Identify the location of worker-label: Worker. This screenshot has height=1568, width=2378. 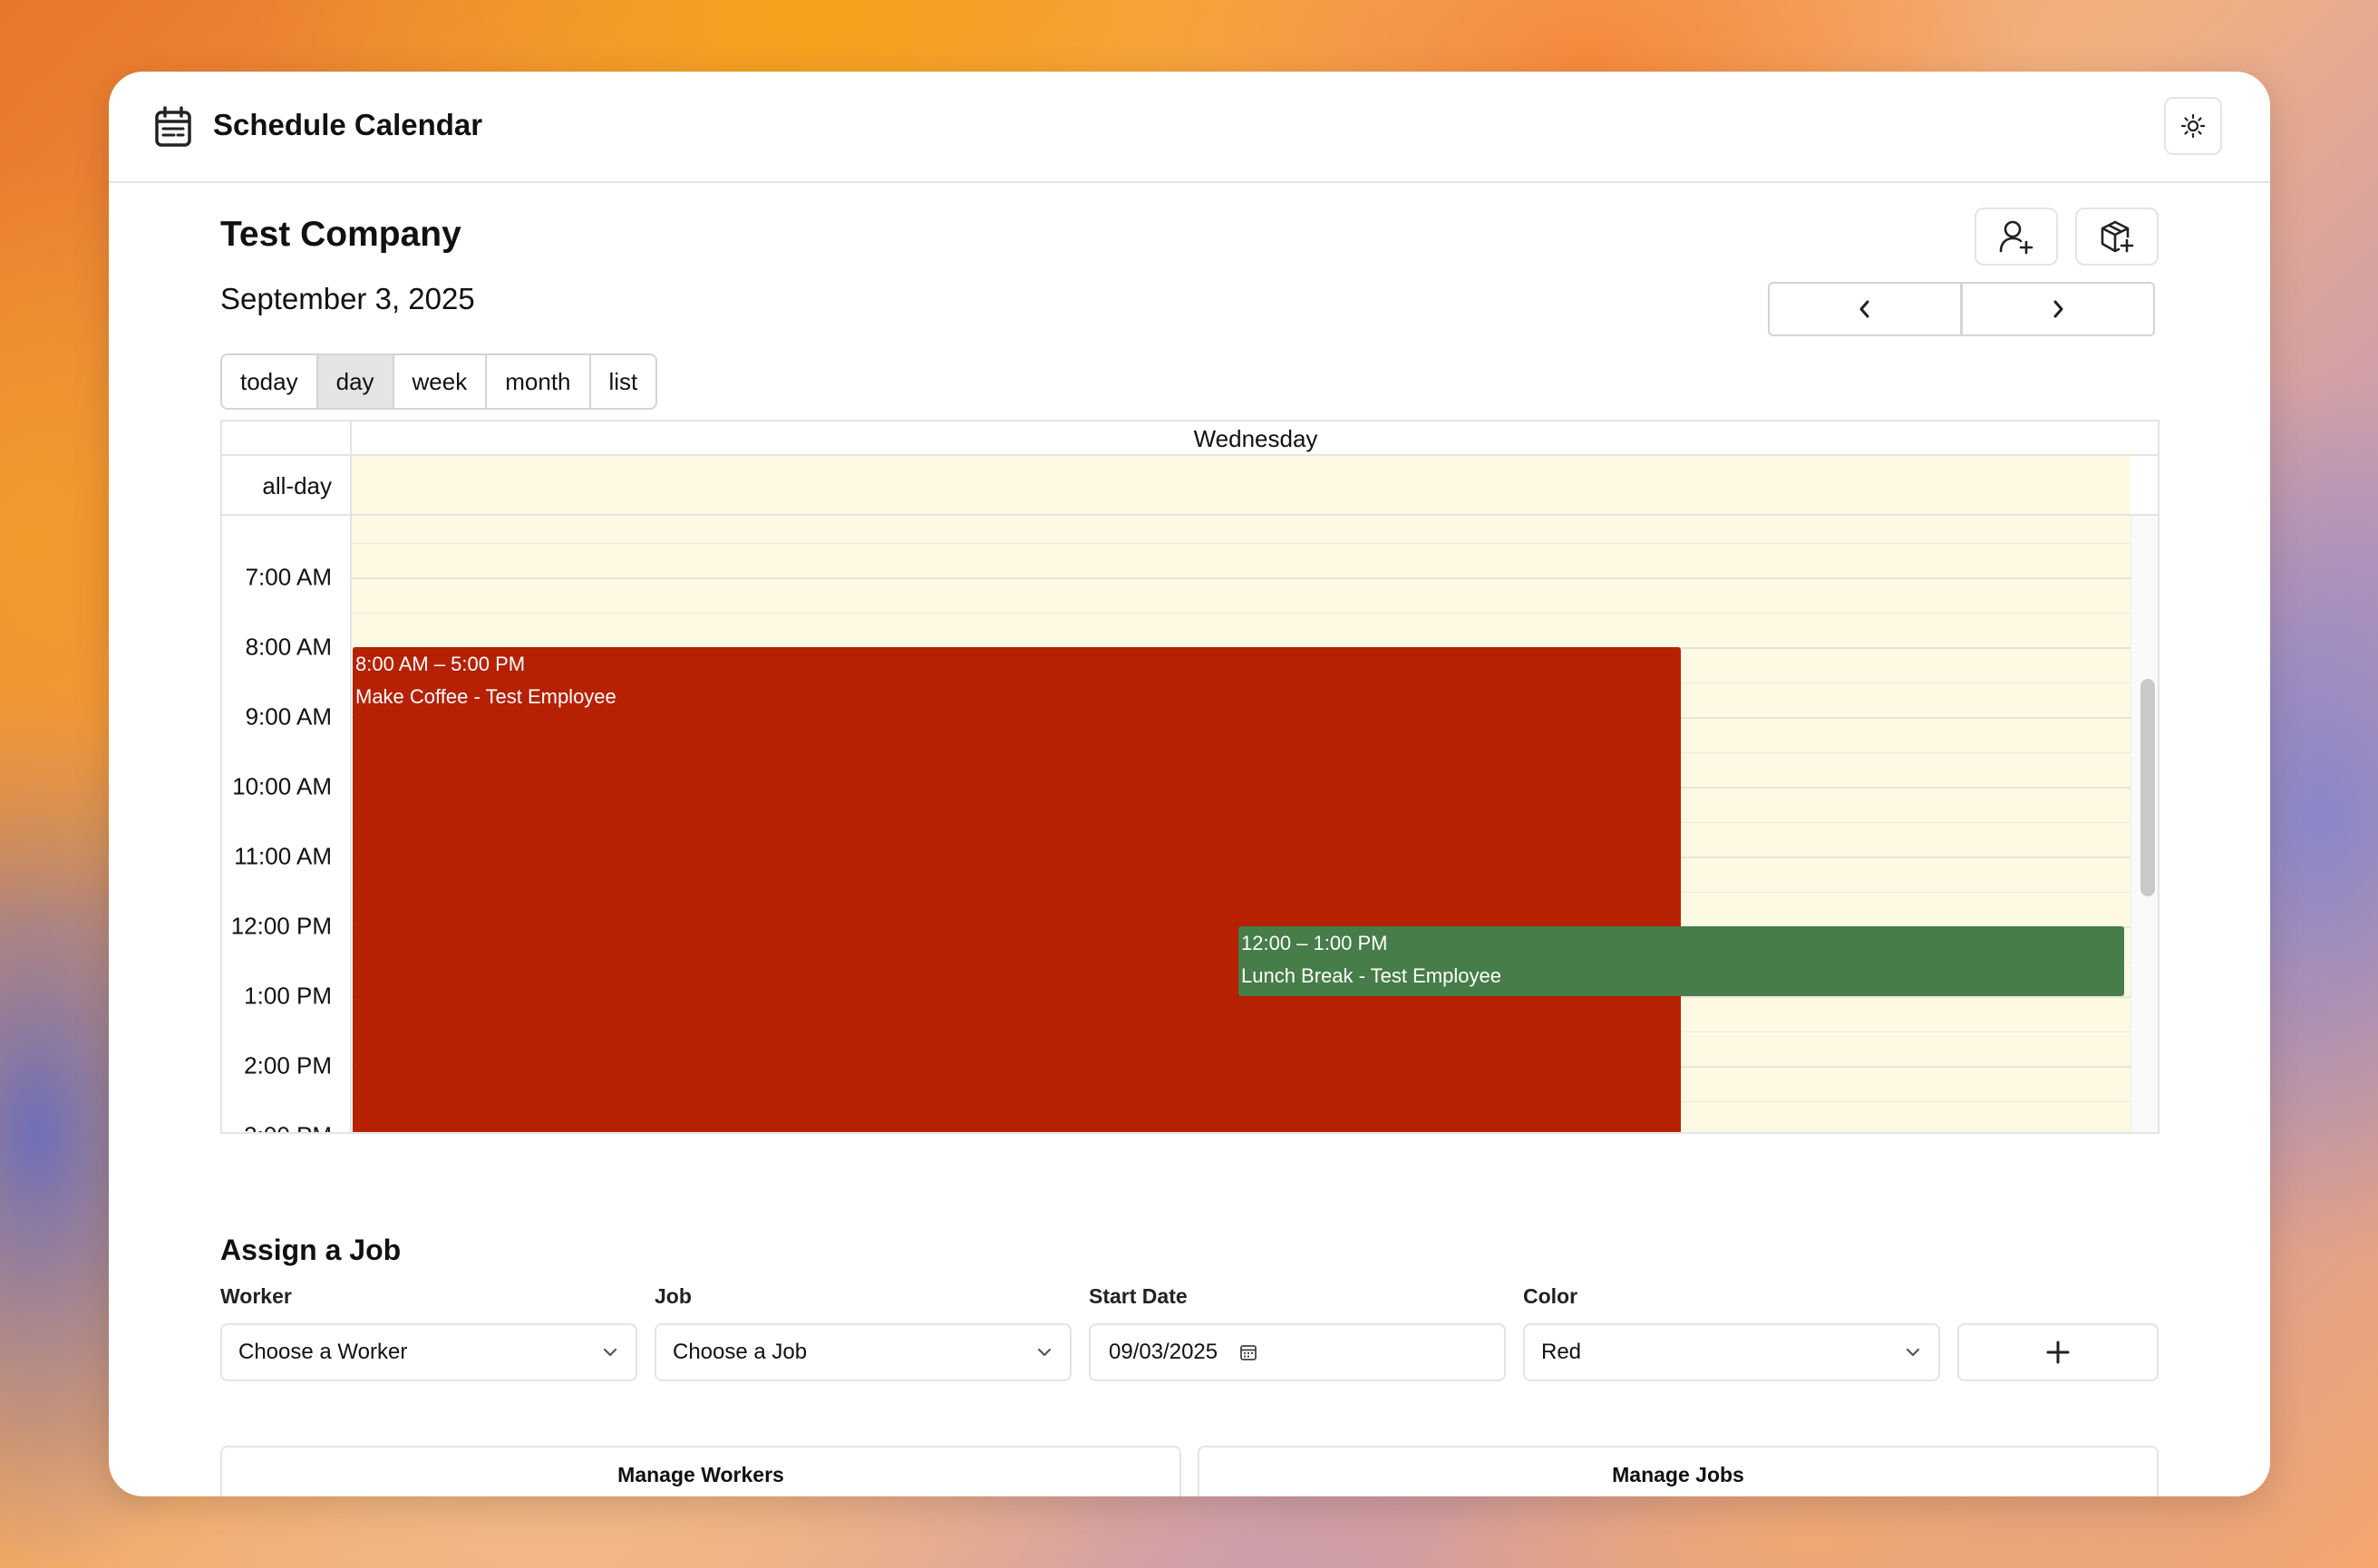
(256, 1296).